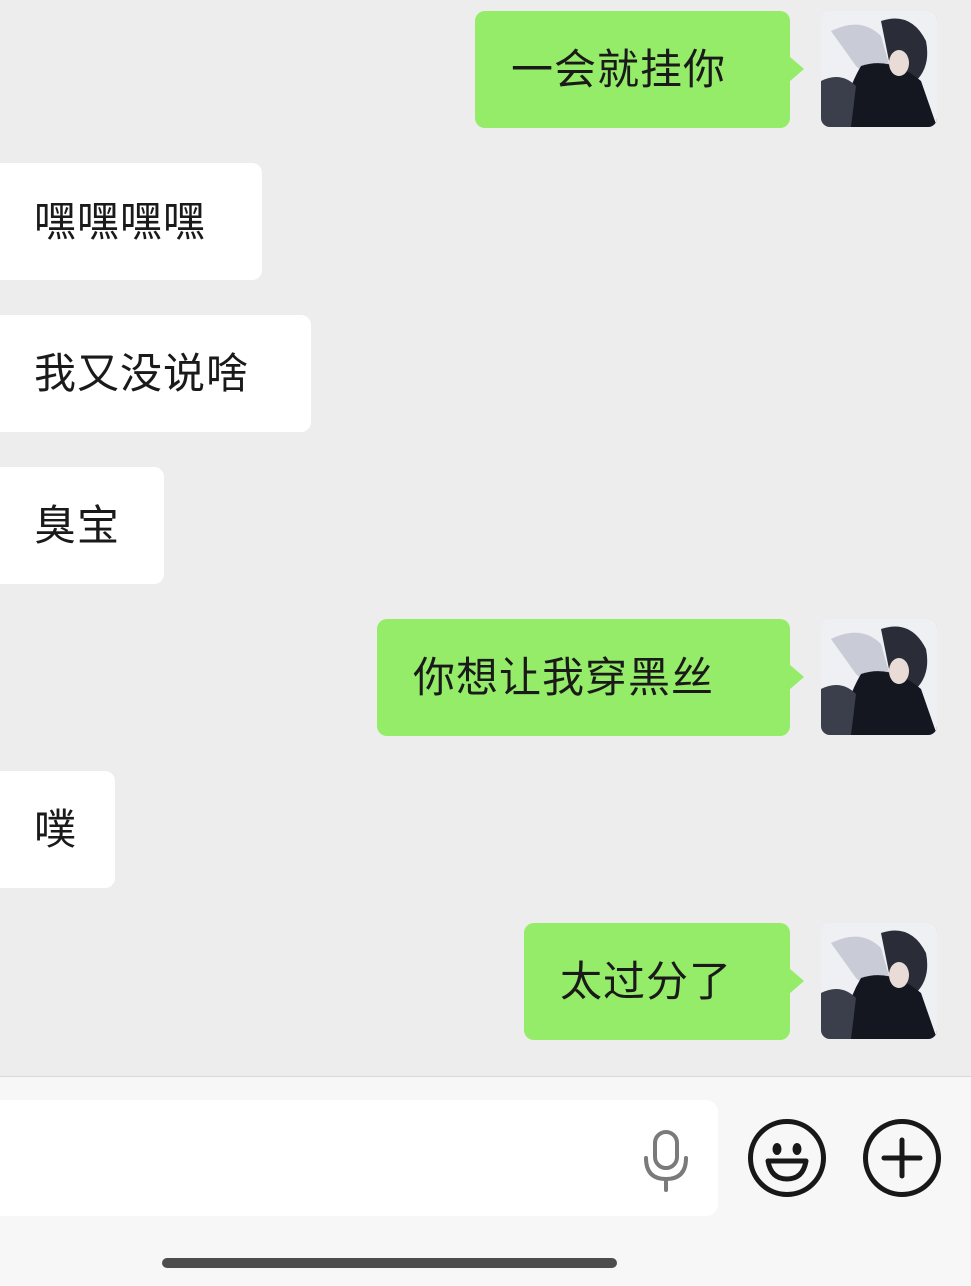  Describe the element at coordinates (639, 69) in the screenshot. I see `message-bubble-sent: 一会就挂你` at that location.